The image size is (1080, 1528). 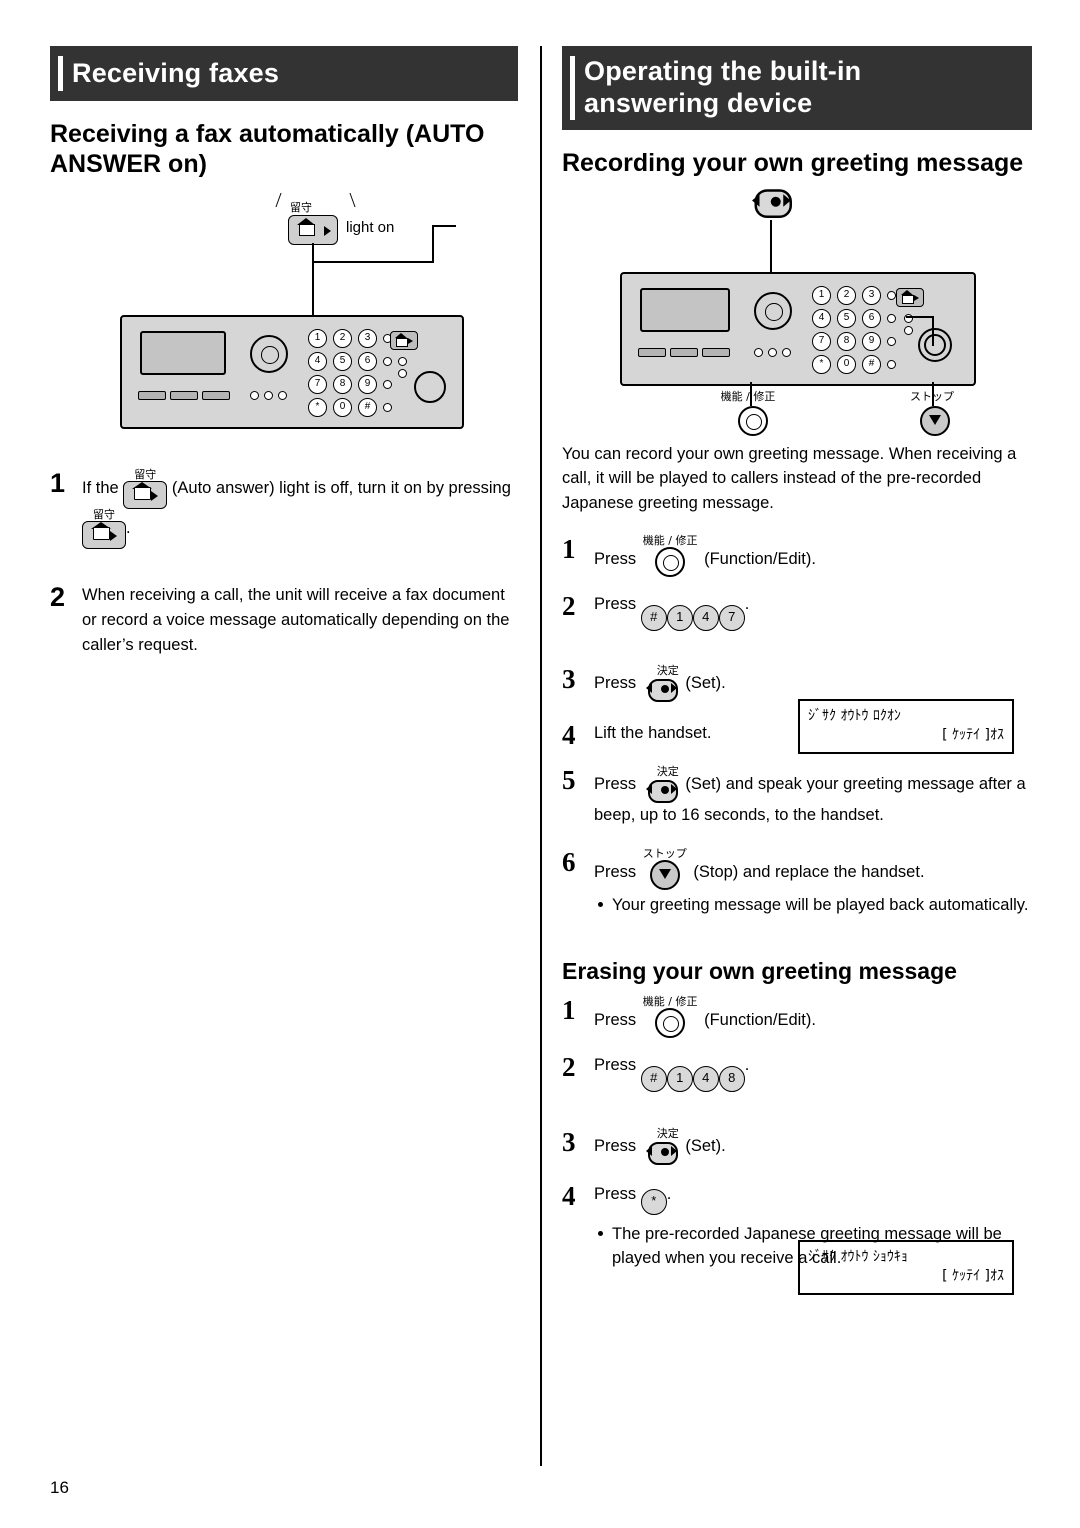 What do you see at coordinates (661, 1153) in the screenshot?
I see `set-key-glyph-erase` at bounding box center [661, 1153].